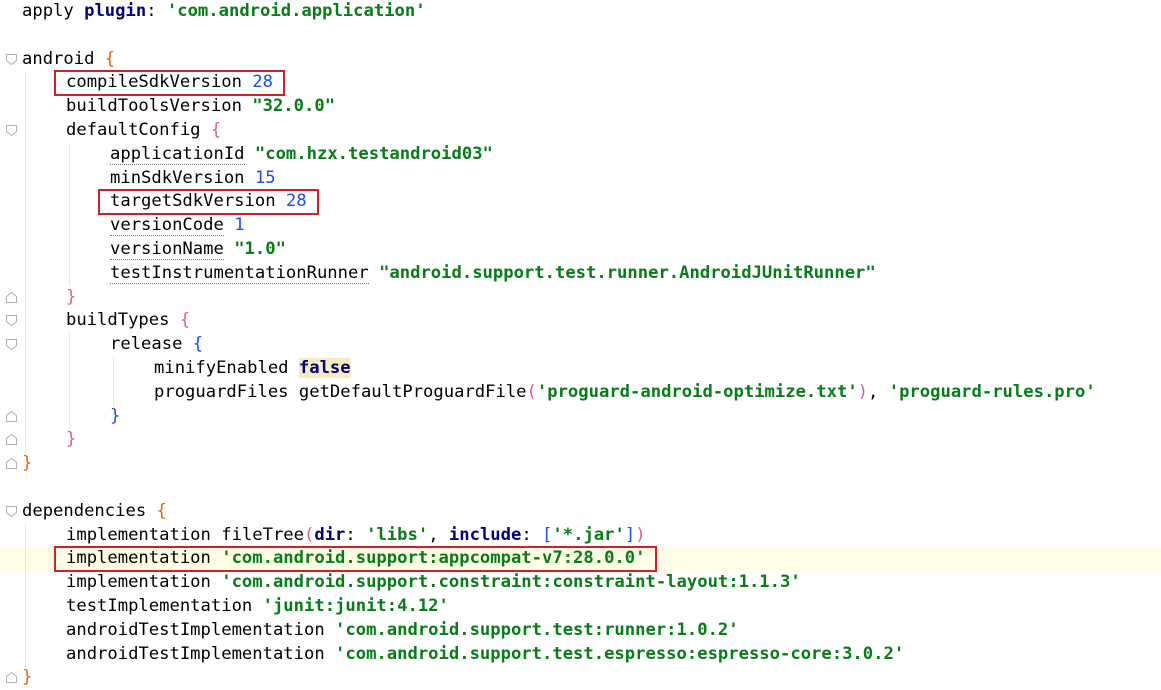  I want to click on code-token: testImplementation, so click(164, 606).